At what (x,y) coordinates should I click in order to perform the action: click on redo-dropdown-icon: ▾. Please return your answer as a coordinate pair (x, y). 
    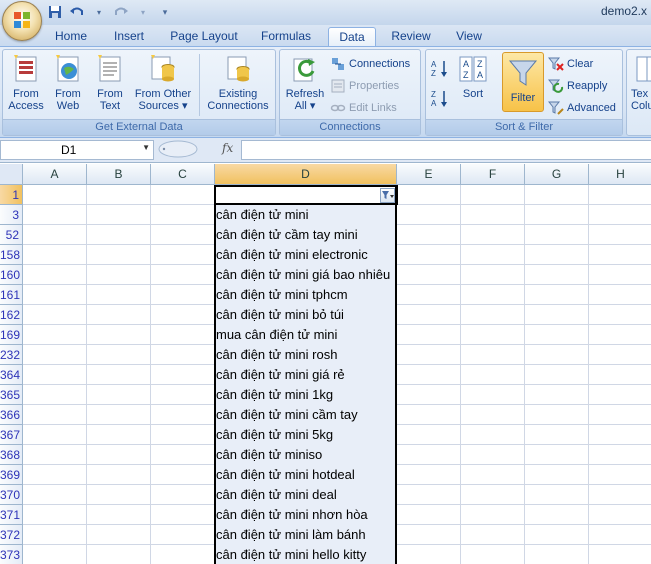
    Looking at the image, I should click on (143, 12).